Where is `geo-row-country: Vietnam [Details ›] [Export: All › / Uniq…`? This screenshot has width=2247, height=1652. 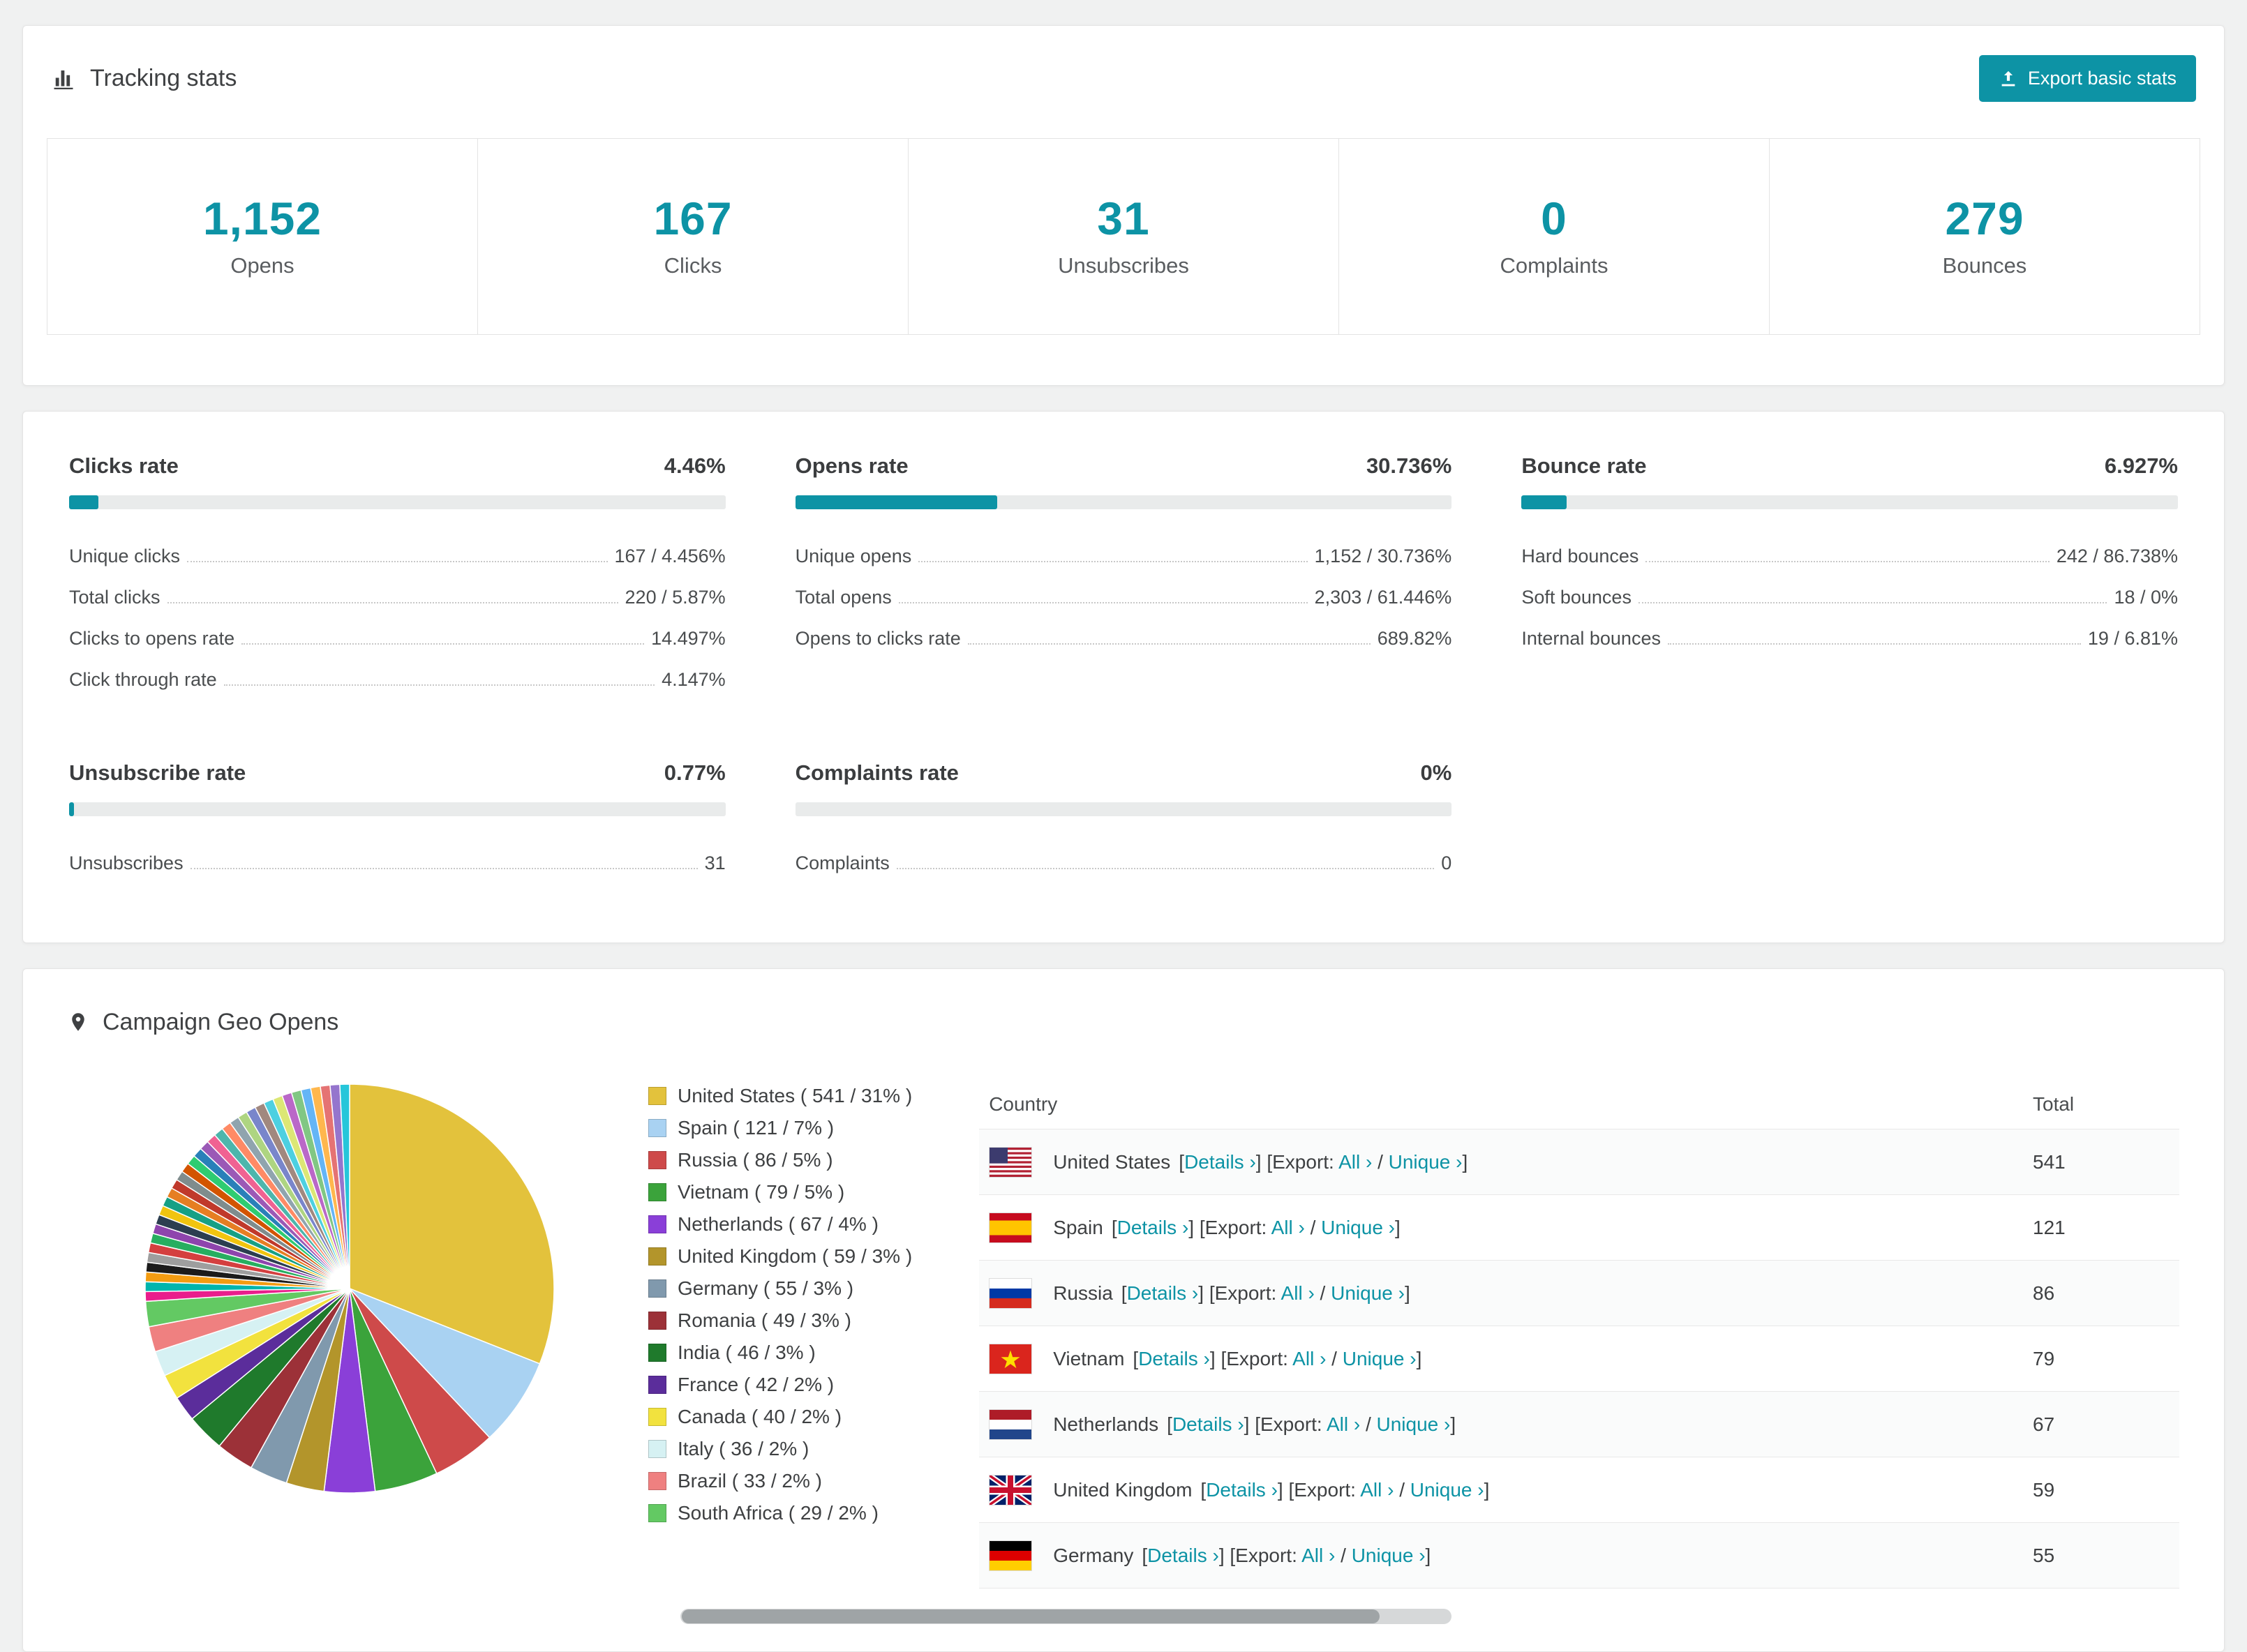
geo-row-country: Vietnam [Details ›] [Export: All › / Uniq… is located at coordinates (1506, 1358).